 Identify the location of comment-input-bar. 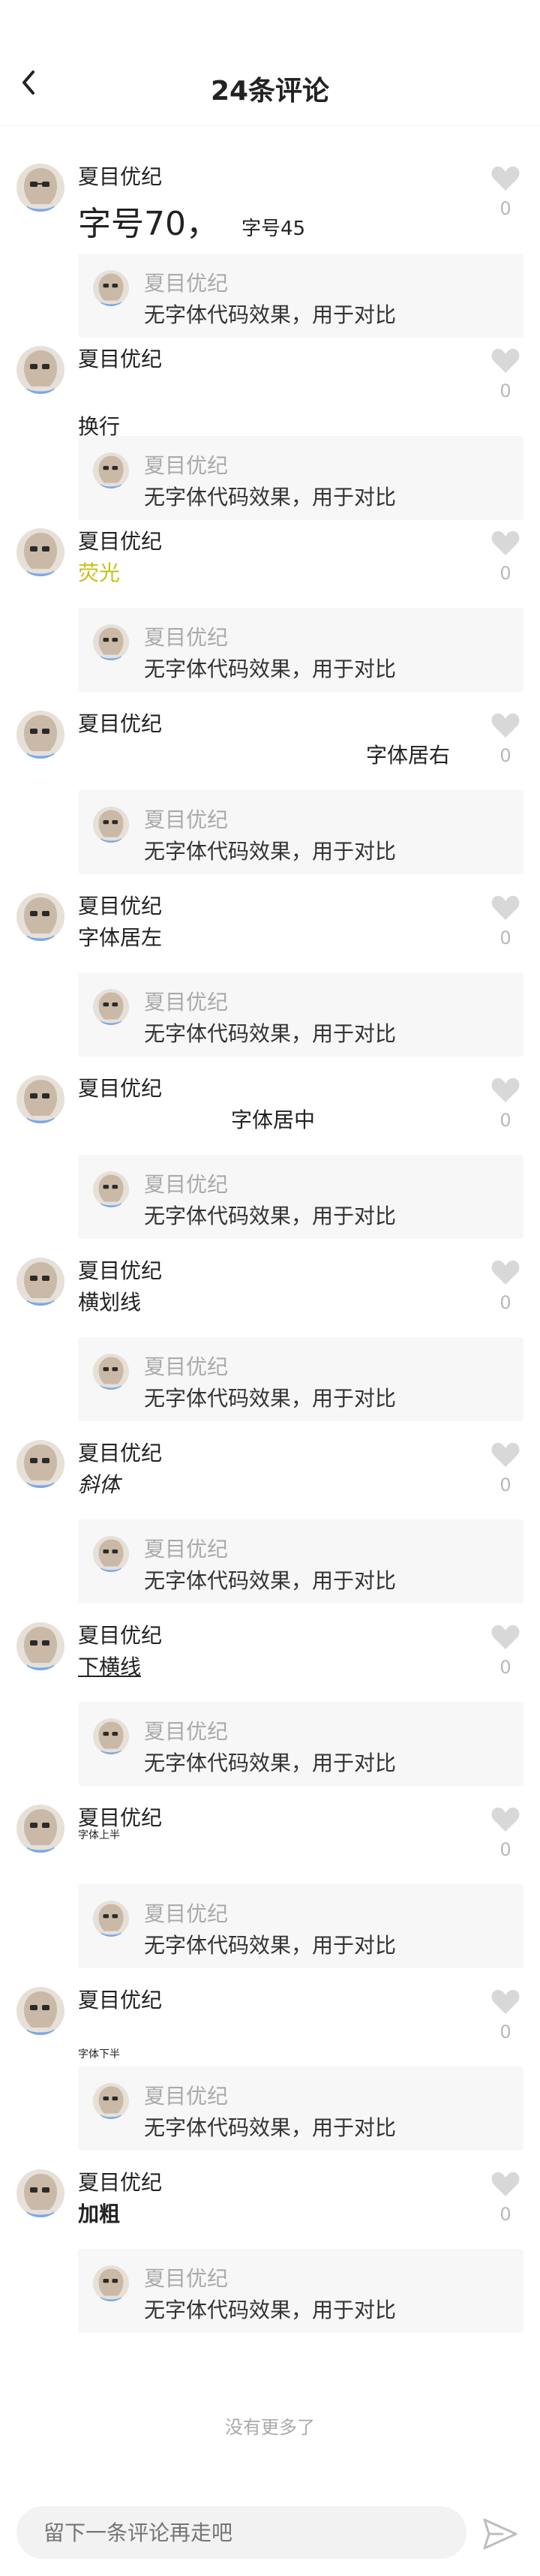
(241, 2532).